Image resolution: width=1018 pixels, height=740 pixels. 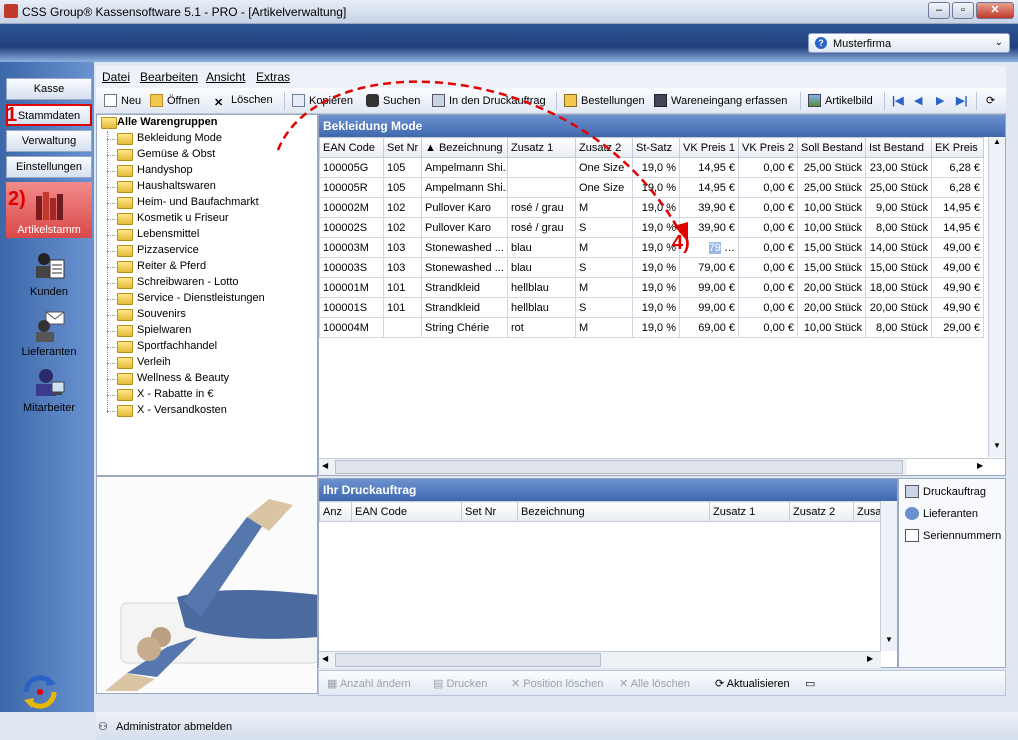 I want to click on tree-item: Heim- und Baufachmarkt, so click(x=183, y=202).